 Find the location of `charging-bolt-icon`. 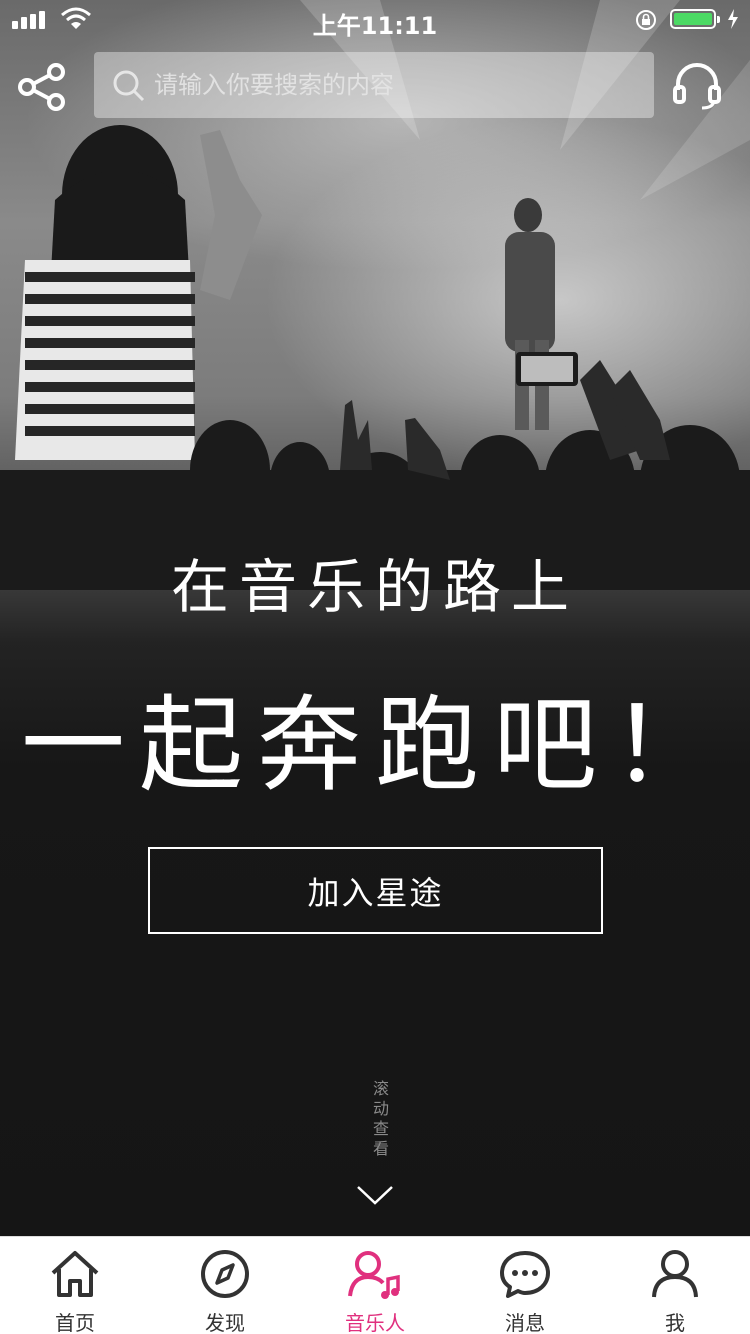

charging-bolt-icon is located at coordinates (733, 19).